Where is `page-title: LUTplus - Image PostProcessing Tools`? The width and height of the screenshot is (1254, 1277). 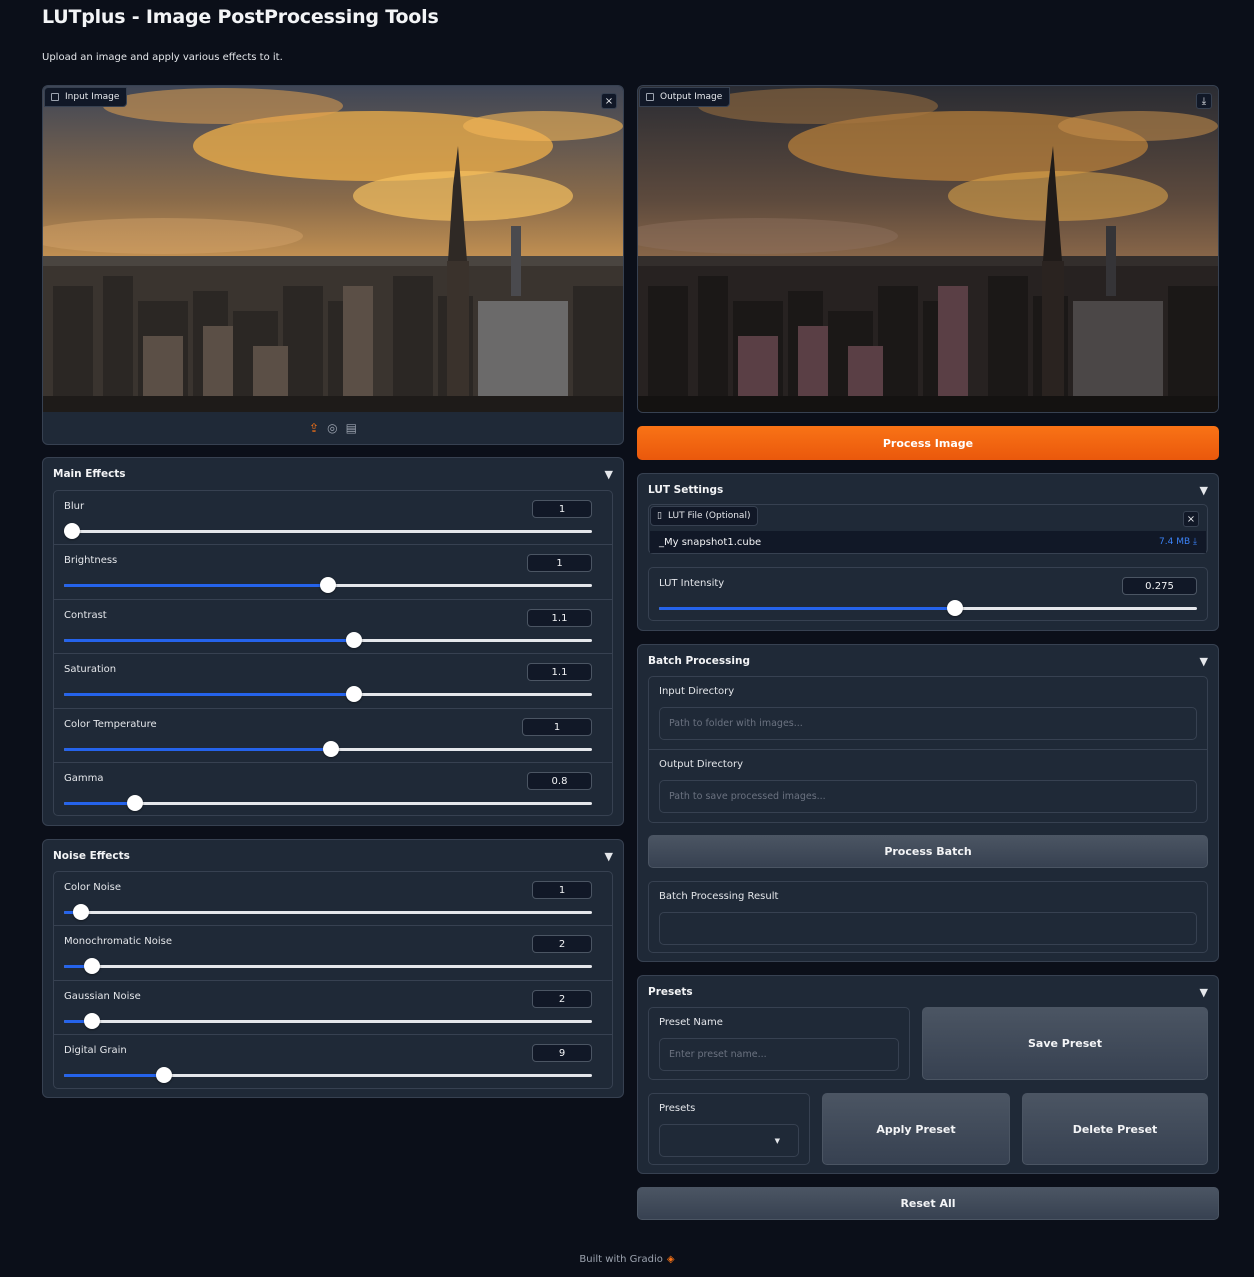
page-title: LUTplus - Image PostProcessing Tools is located at coordinates (240, 17).